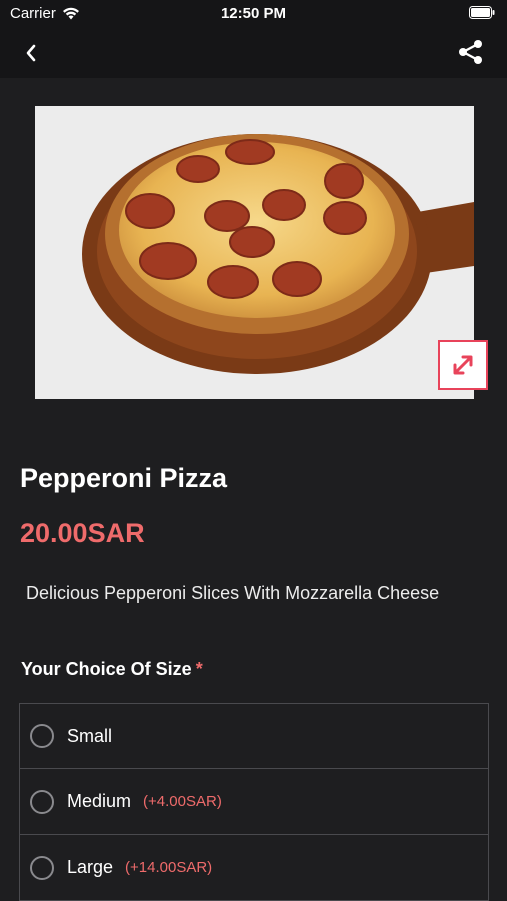 This screenshot has width=507, height=901. I want to click on share-icon, so click(470, 52).